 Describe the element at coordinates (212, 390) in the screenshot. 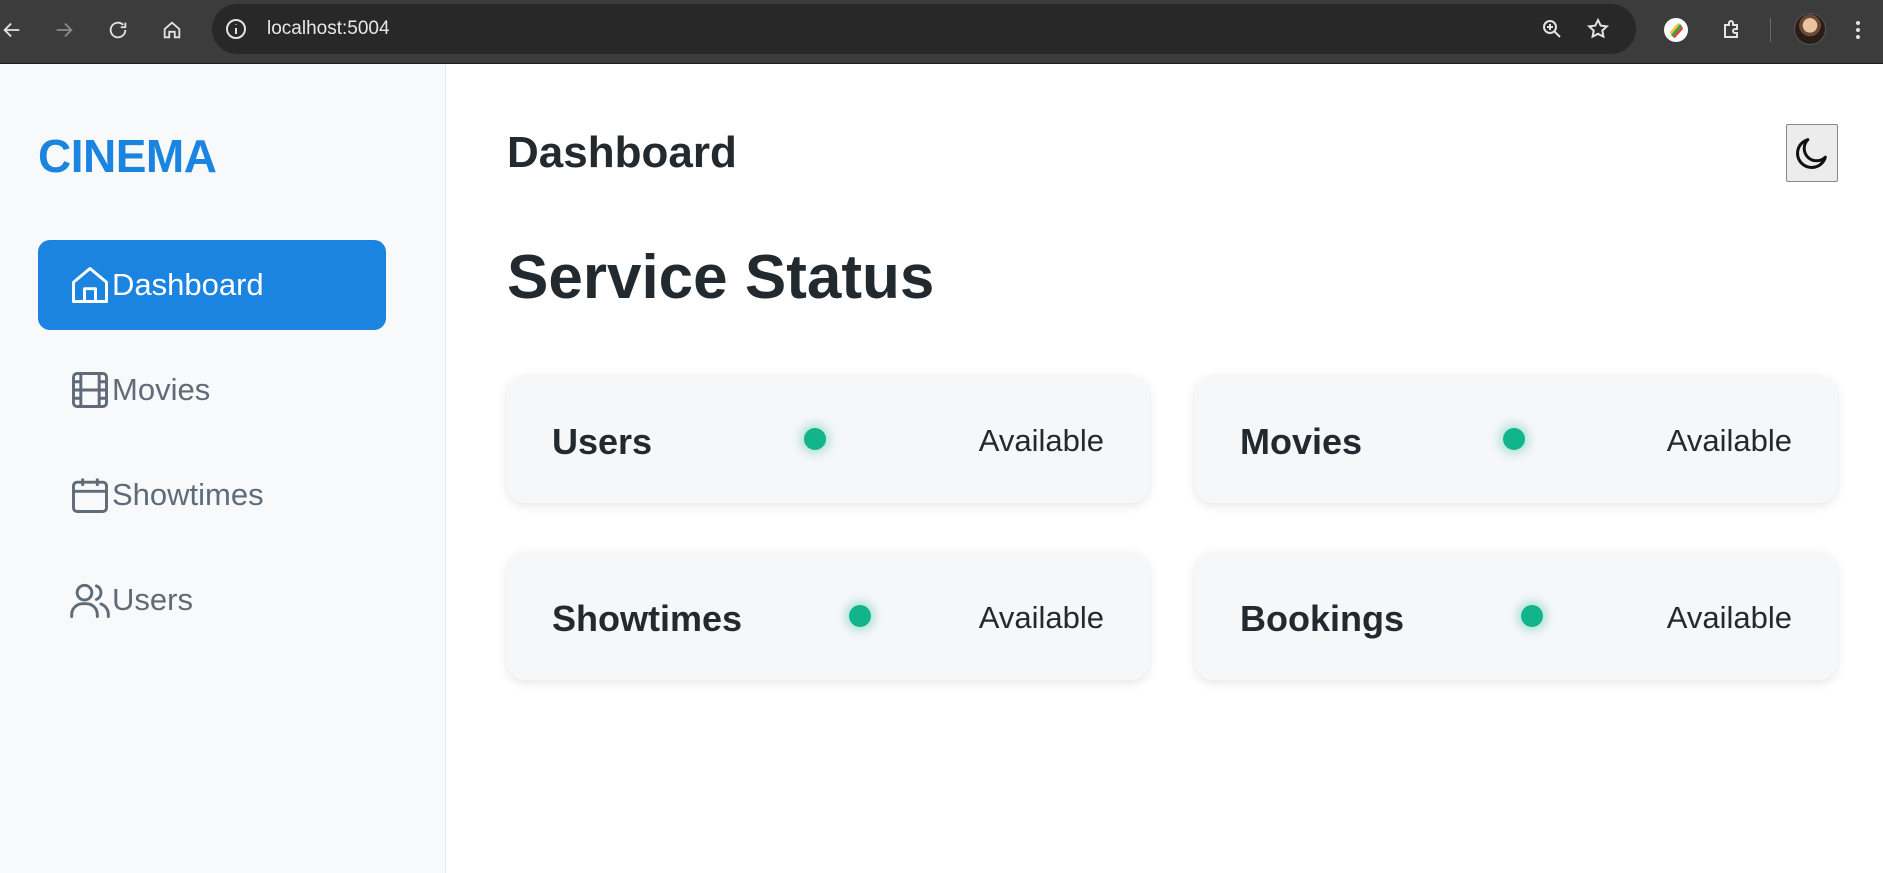

I see `sidebar-item-movies: Movies` at that location.